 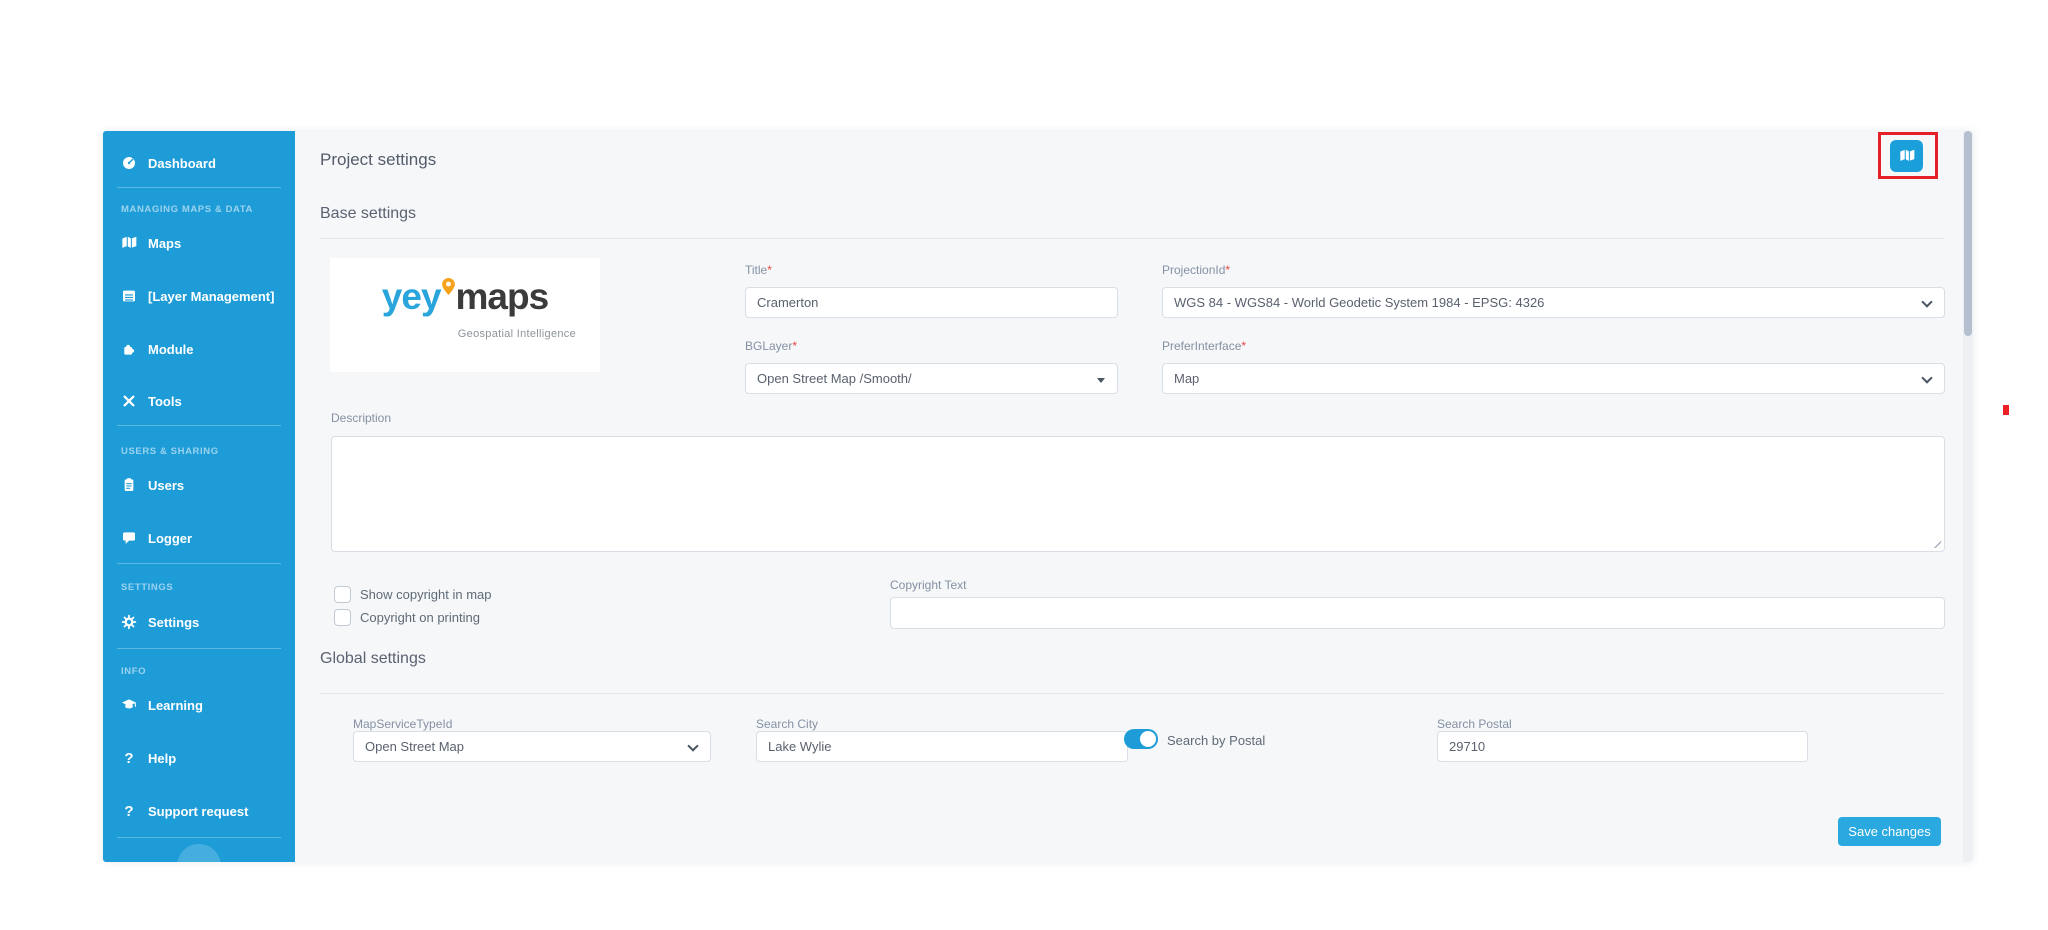 What do you see at coordinates (1138, 494) in the screenshot?
I see `description-textarea` at bounding box center [1138, 494].